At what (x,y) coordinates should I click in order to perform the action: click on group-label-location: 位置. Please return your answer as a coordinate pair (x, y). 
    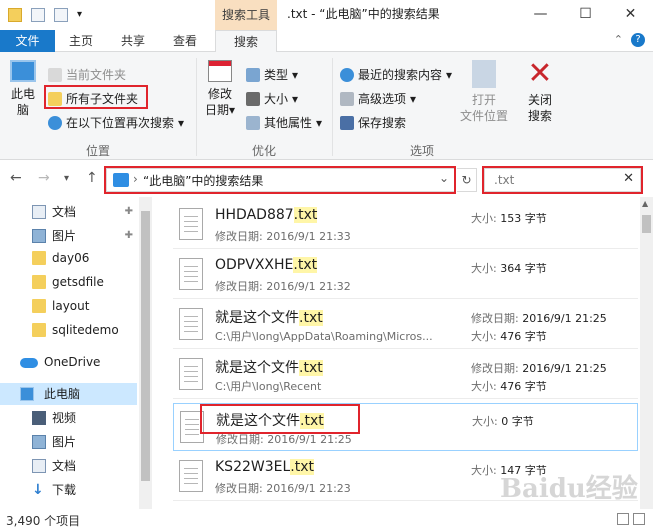
    Looking at the image, I should click on (97, 151).